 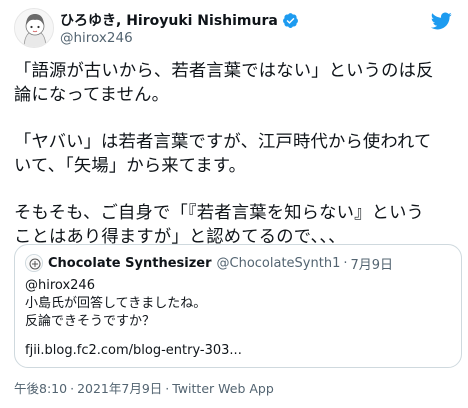 What do you see at coordinates (90, 321) in the screenshot?
I see `quoted-line: 反論できそうですか？` at bounding box center [90, 321].